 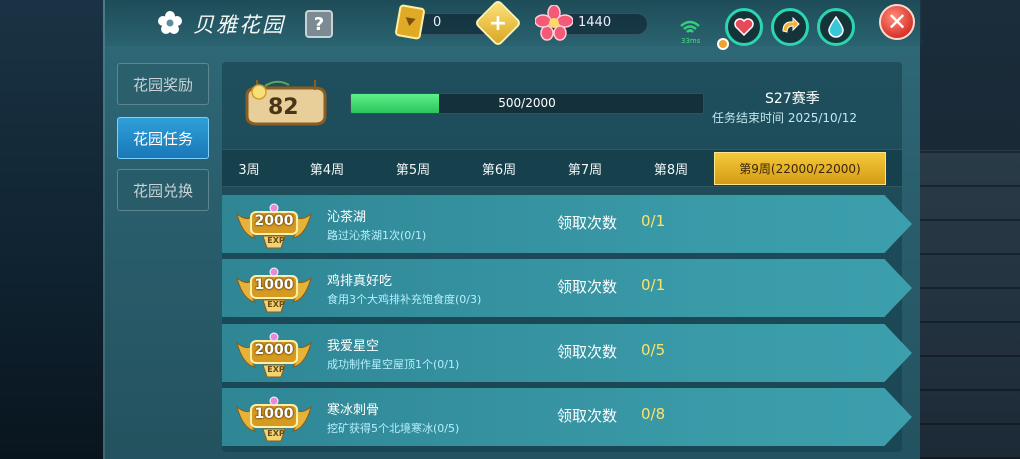 What do you see at coordinates (723, 44) in the screenshot?
I see `torch-badge` at bounding box center [723, 44].